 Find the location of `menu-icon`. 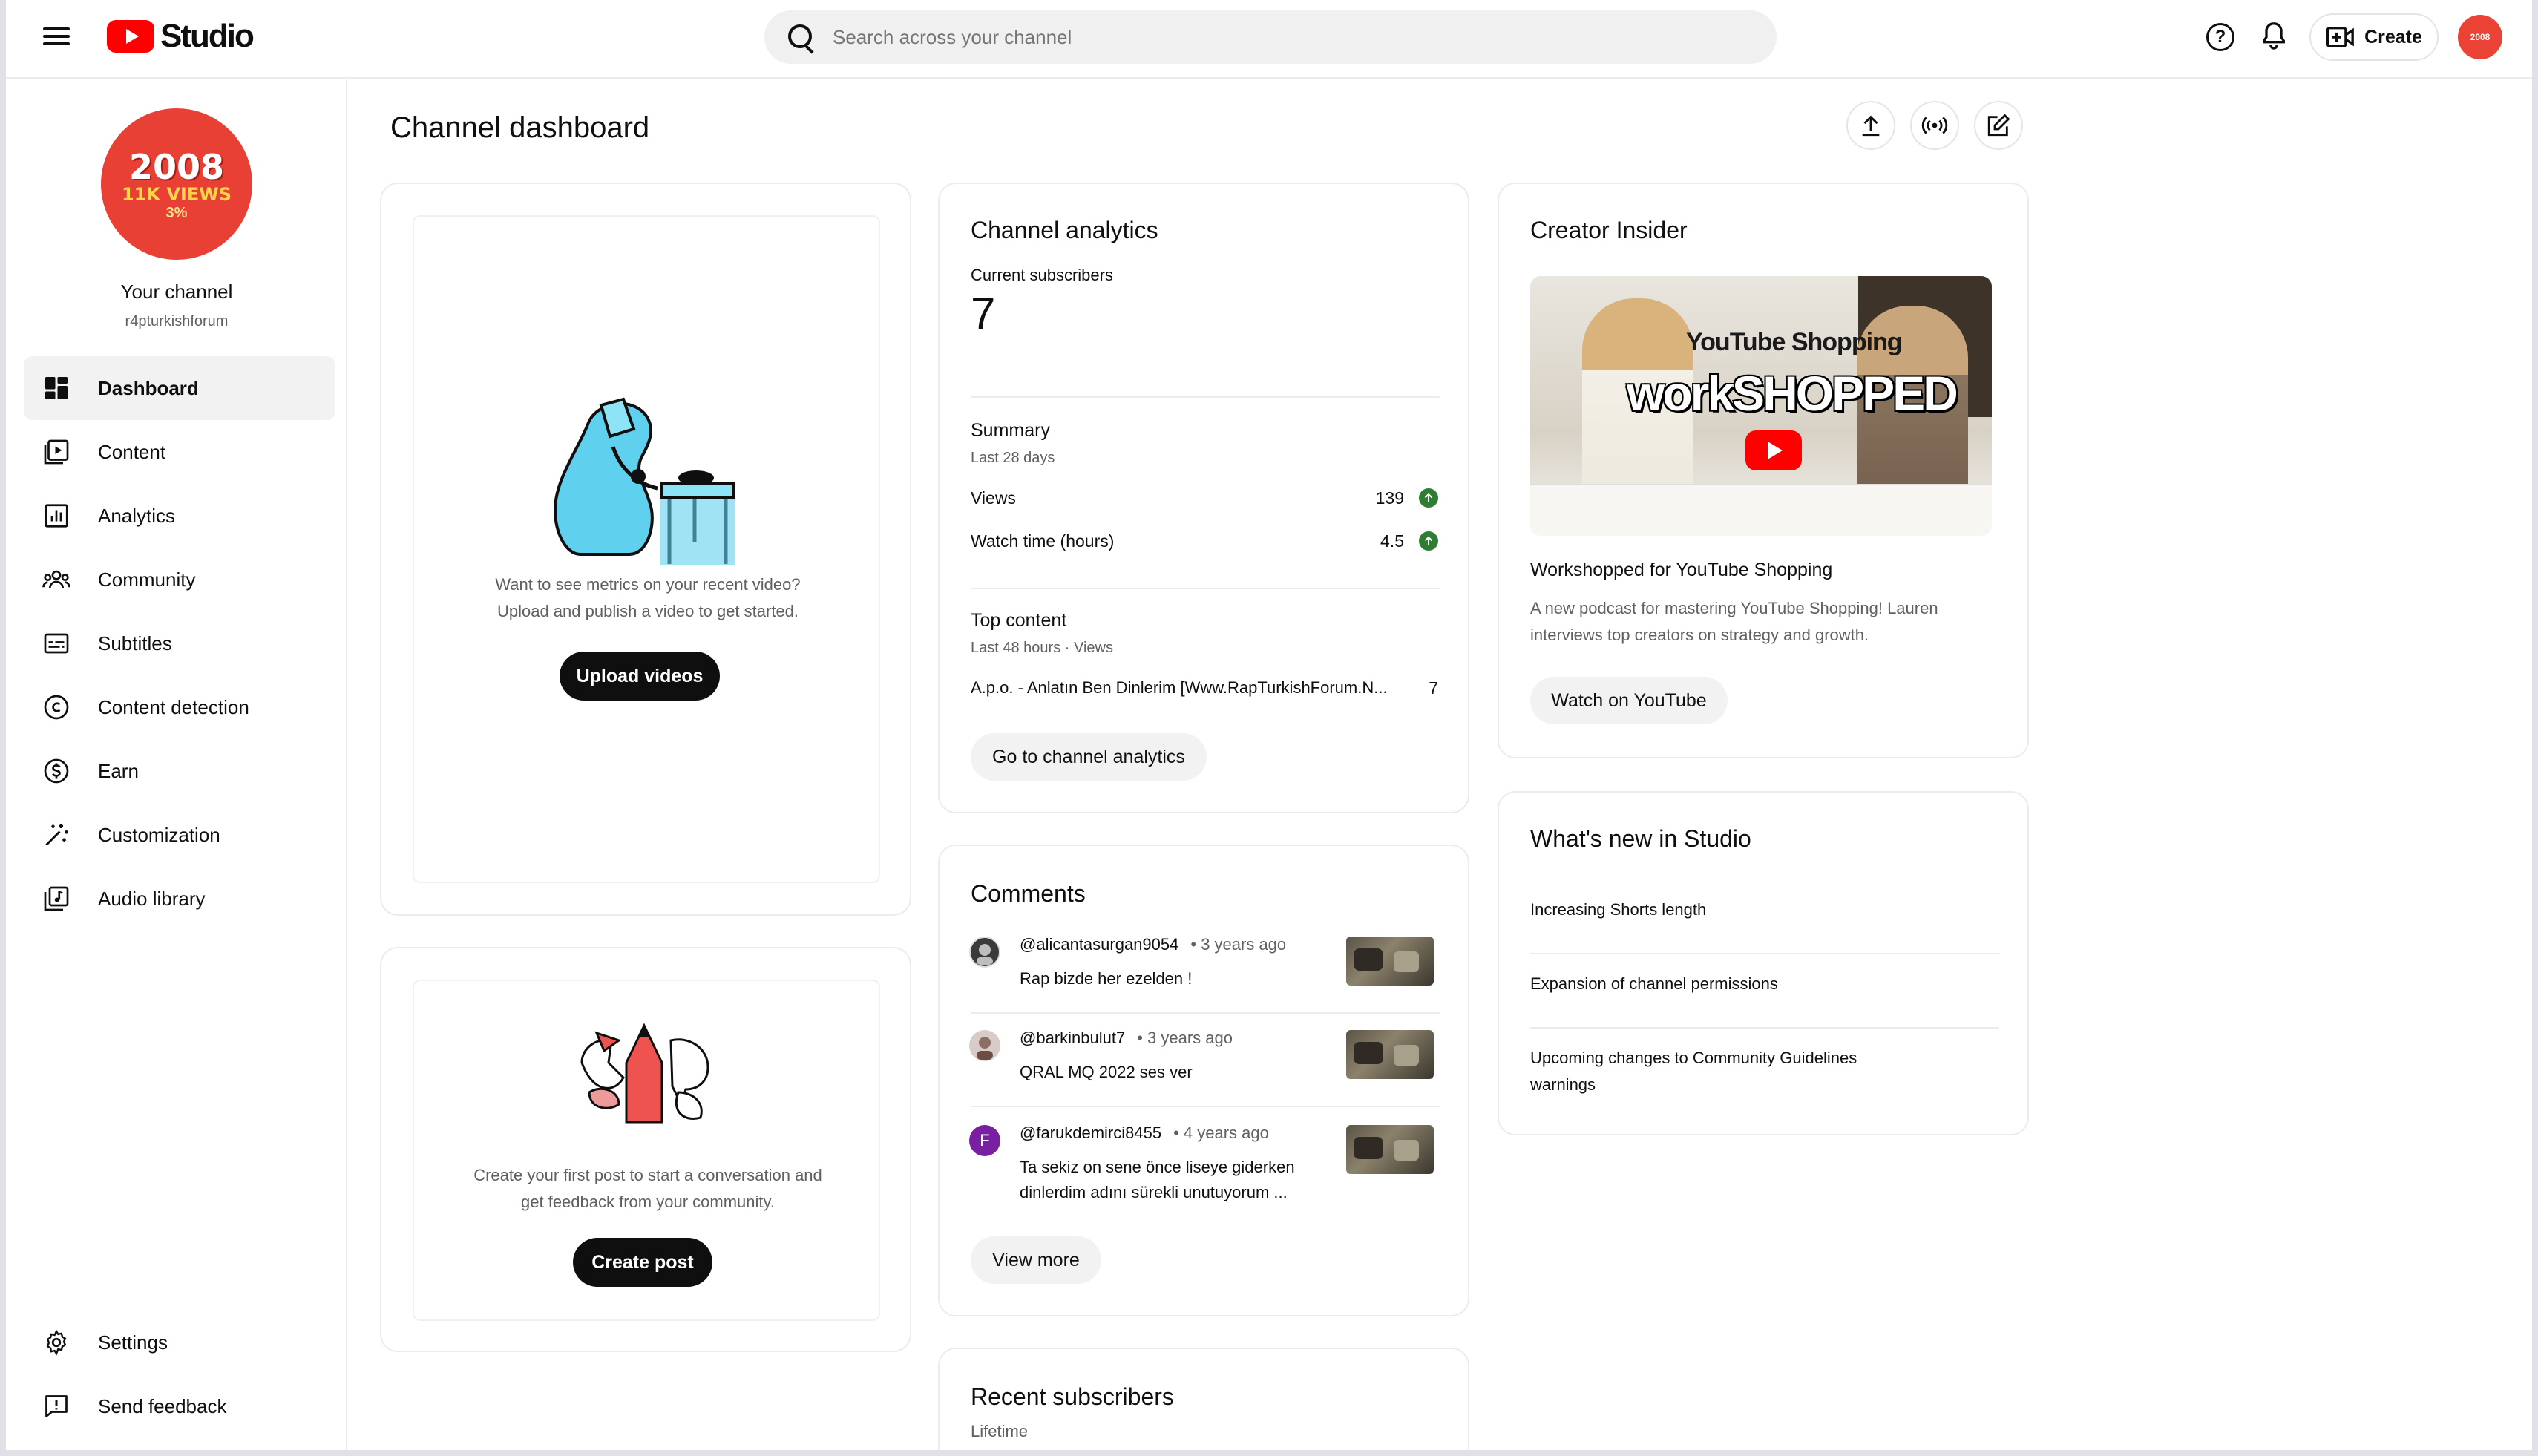

menu-icon is located at coordinates (56, 40).